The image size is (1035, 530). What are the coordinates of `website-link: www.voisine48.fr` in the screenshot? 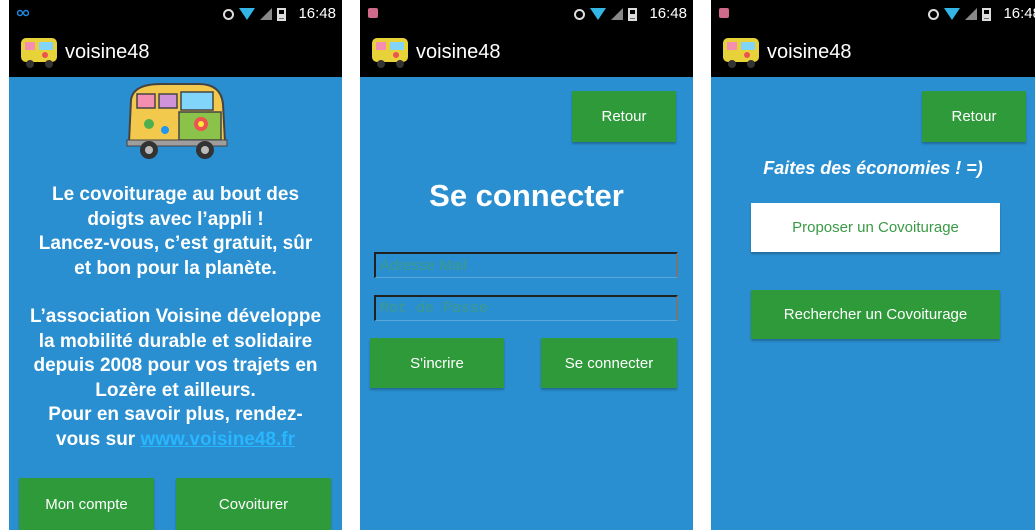 It's located at (217, 439).